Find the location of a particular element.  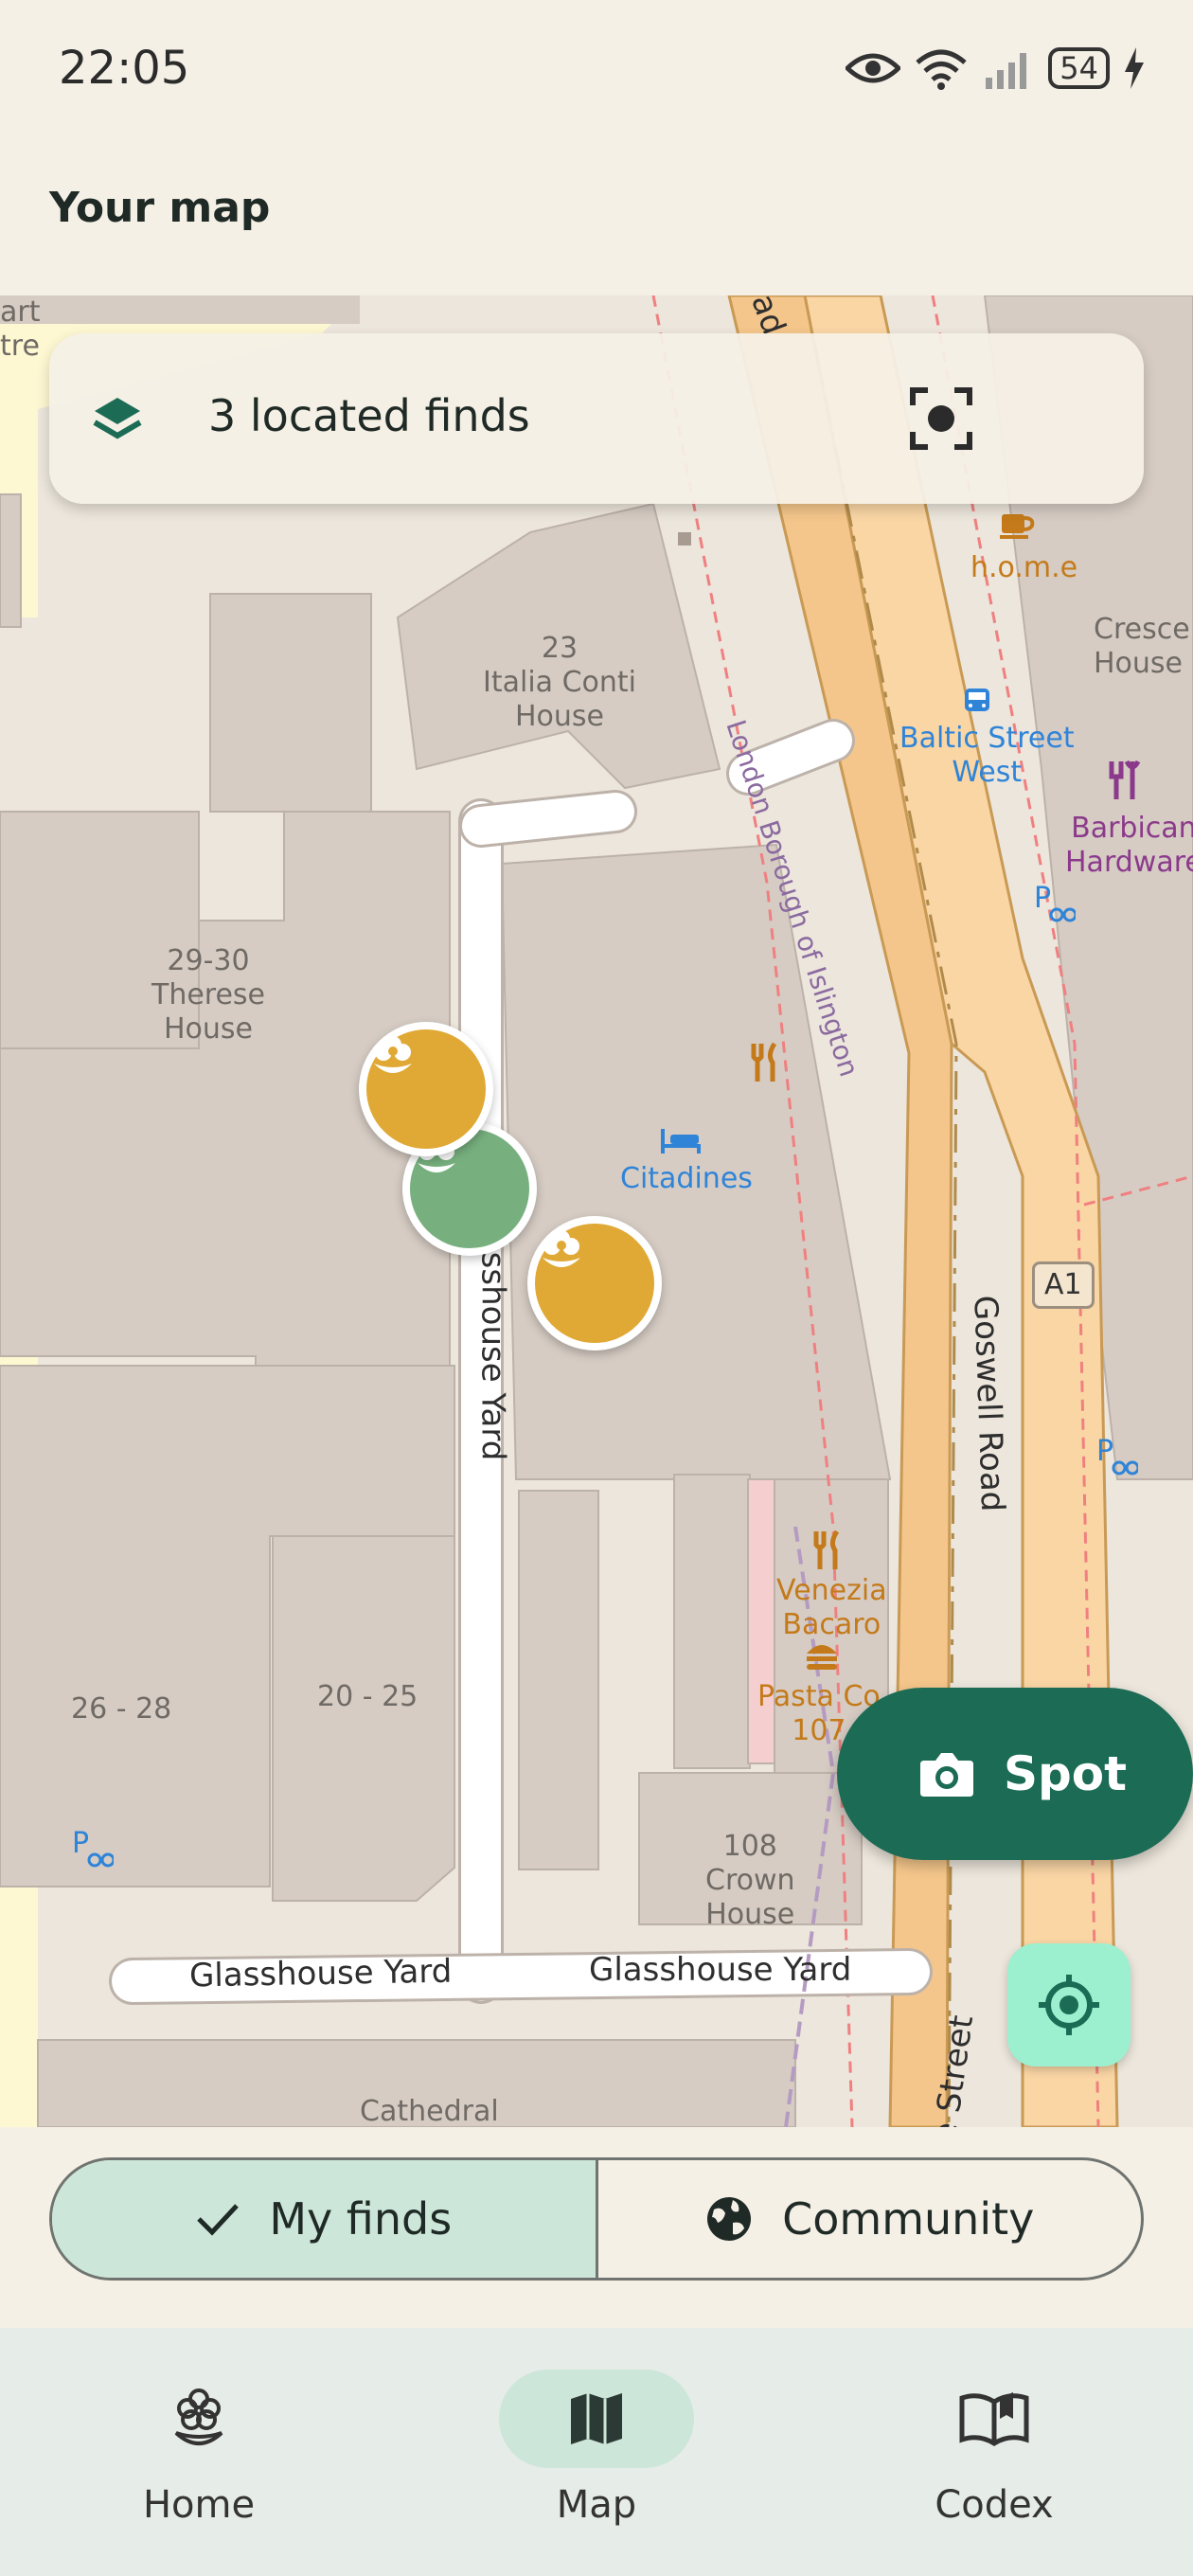

map-icon is located at coordinates (596, 2418).